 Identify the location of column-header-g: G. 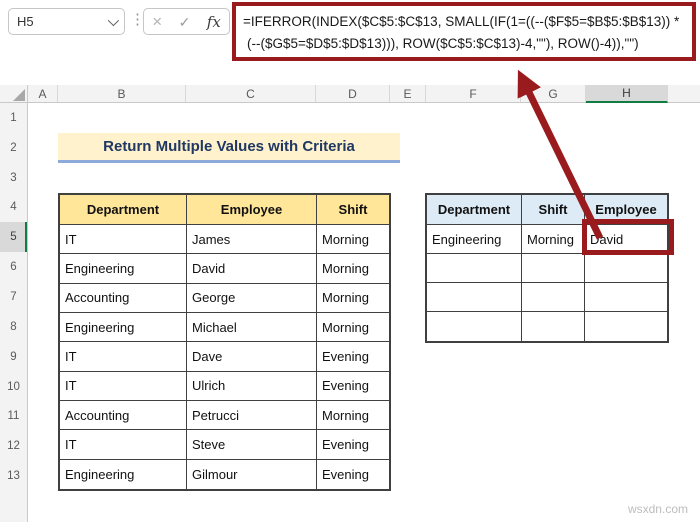
(553, 93).